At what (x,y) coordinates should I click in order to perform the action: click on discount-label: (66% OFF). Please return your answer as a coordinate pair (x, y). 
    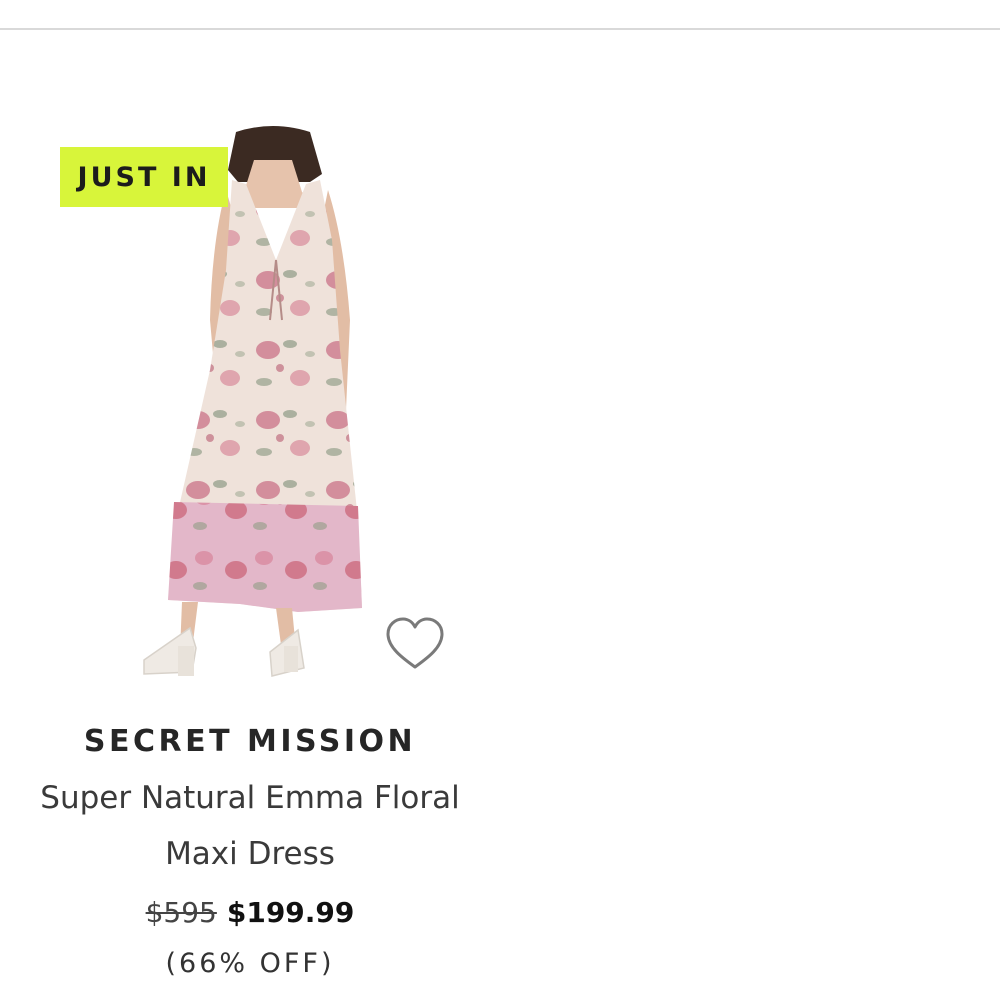
    Looking at the image, I should click on (250, 963).